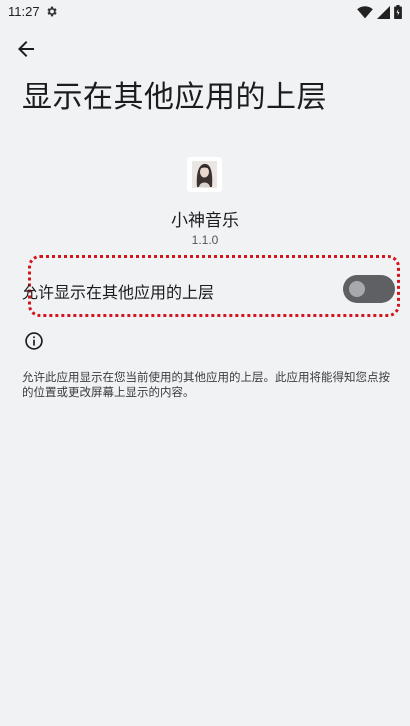 The height and width of the screenshot is (726, 410). I want to click on permission-label: 允许显示在其他应用的上层, so click(118, 292).